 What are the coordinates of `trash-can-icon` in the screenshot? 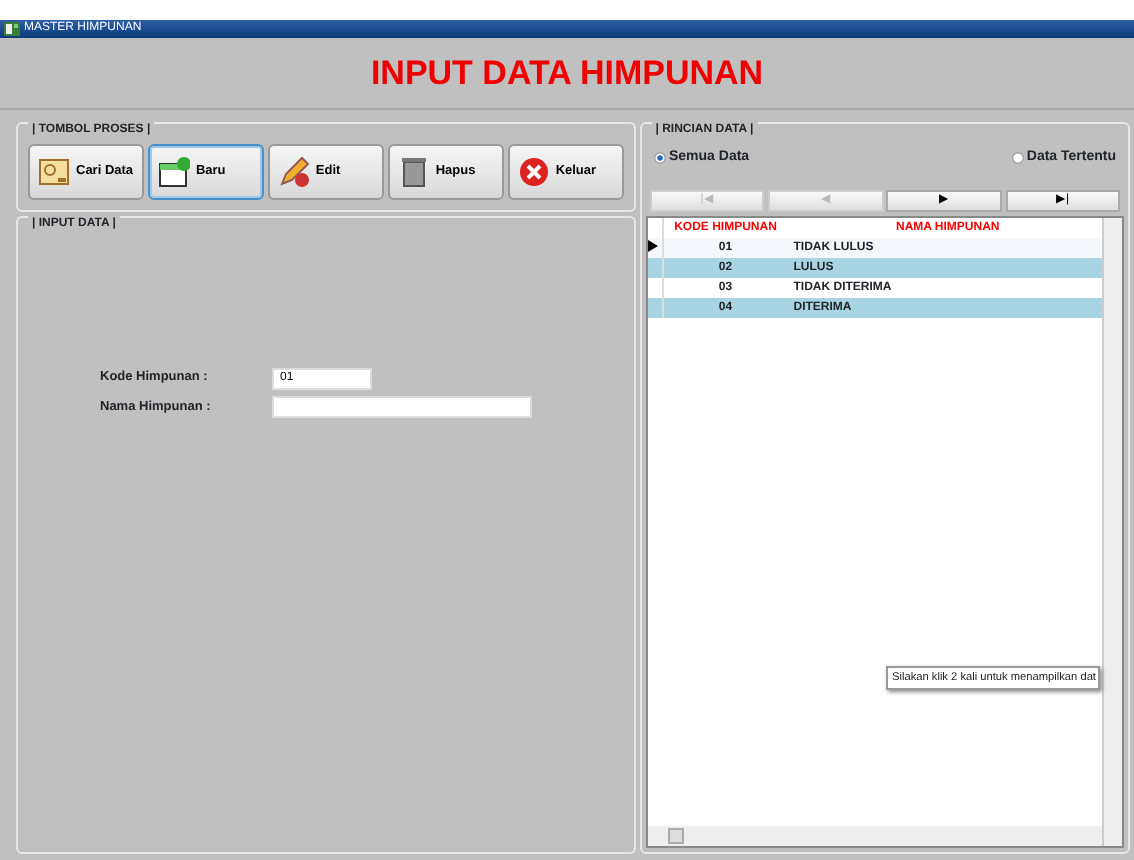 It's located at (413, 172).